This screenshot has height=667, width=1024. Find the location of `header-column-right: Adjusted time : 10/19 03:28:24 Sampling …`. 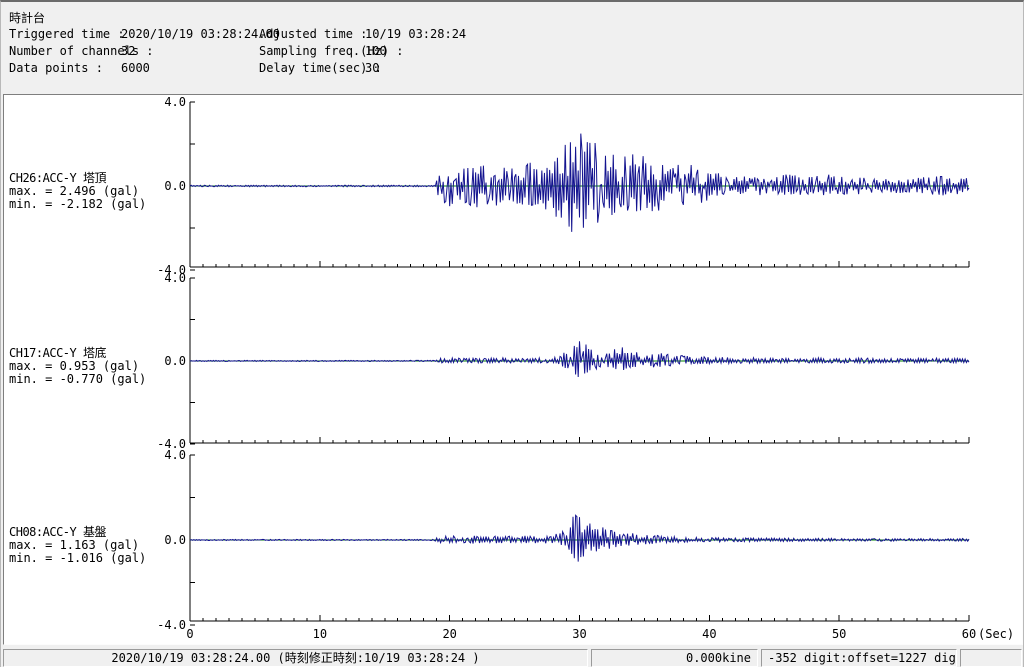

header-column-right: Adjusted time : 10/19 03:28:24 Sampling … is located at coordinates (362, 52).